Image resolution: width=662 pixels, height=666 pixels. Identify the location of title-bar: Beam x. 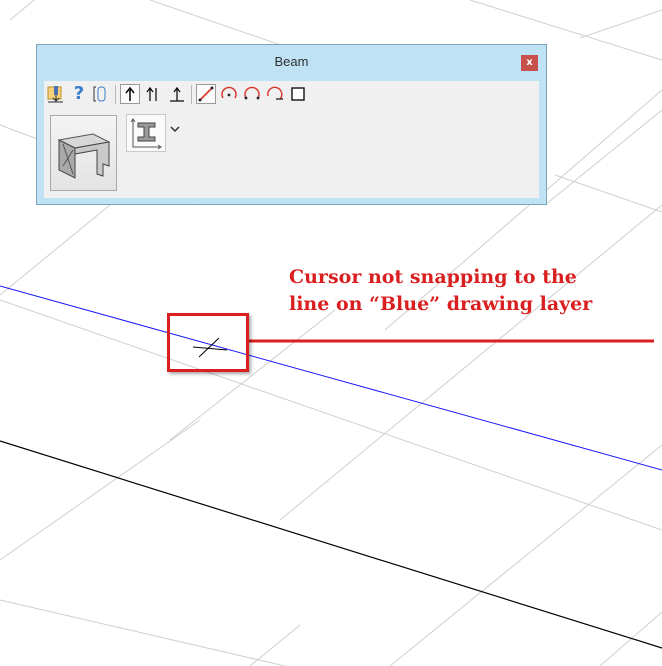
(291, 62).